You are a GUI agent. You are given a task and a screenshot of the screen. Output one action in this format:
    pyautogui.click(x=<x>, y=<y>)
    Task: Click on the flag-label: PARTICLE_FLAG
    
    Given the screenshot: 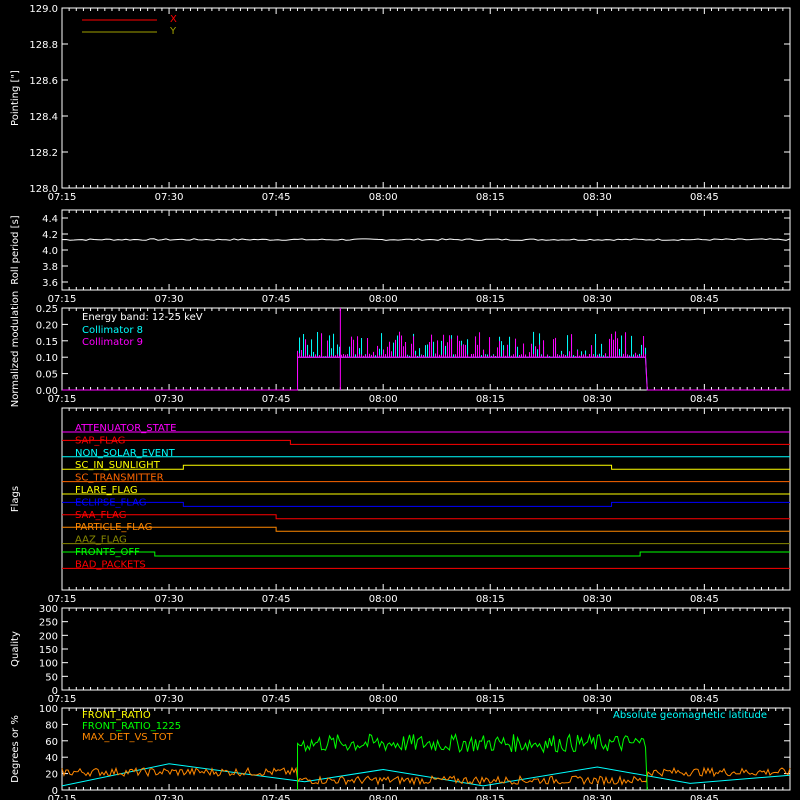 What is the action you would take?
    pyautogui.click(x=113, y=527)
    